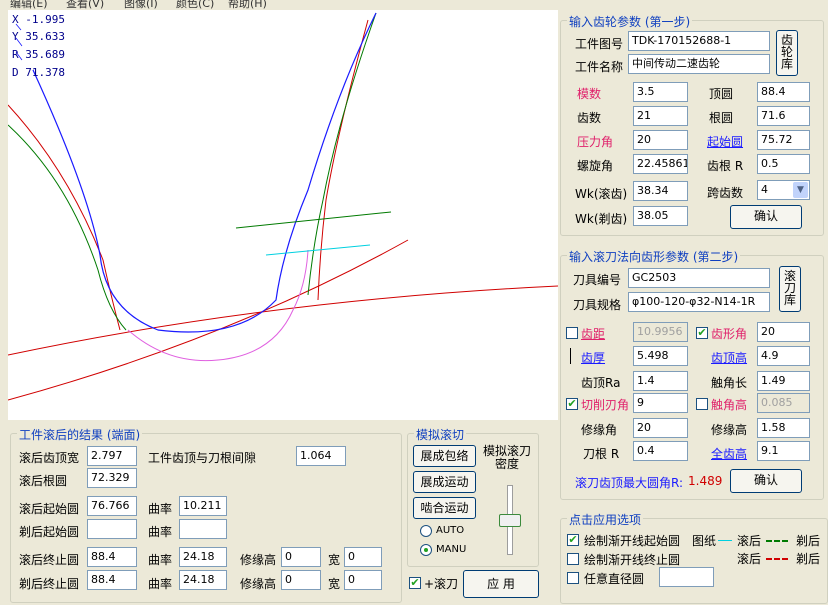  What do you see at coordinates (572, 333) in the screenshot?
I see `pitch-checkbox` at bounding box center [572, 333].